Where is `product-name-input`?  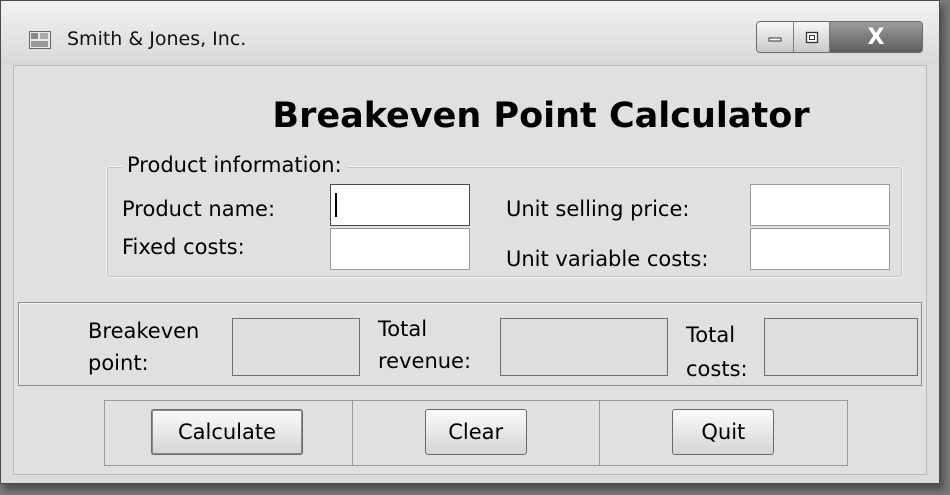
product-name-input is located at coordinates (400, 205).